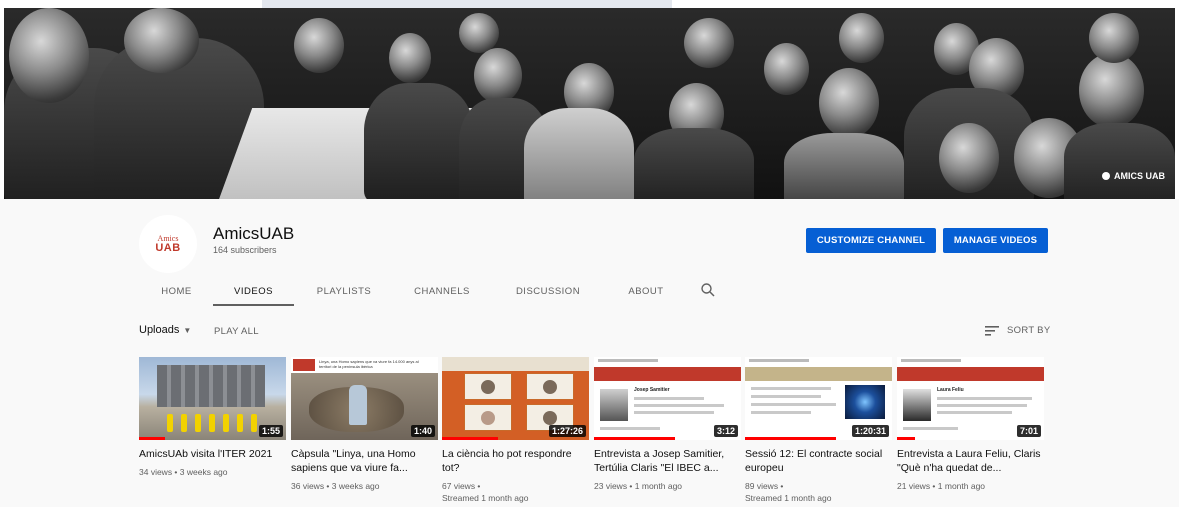 The width and height of the screenshot is (1179, 507). I want to click on channel-name: AmicsUAB, so click(254, 233).